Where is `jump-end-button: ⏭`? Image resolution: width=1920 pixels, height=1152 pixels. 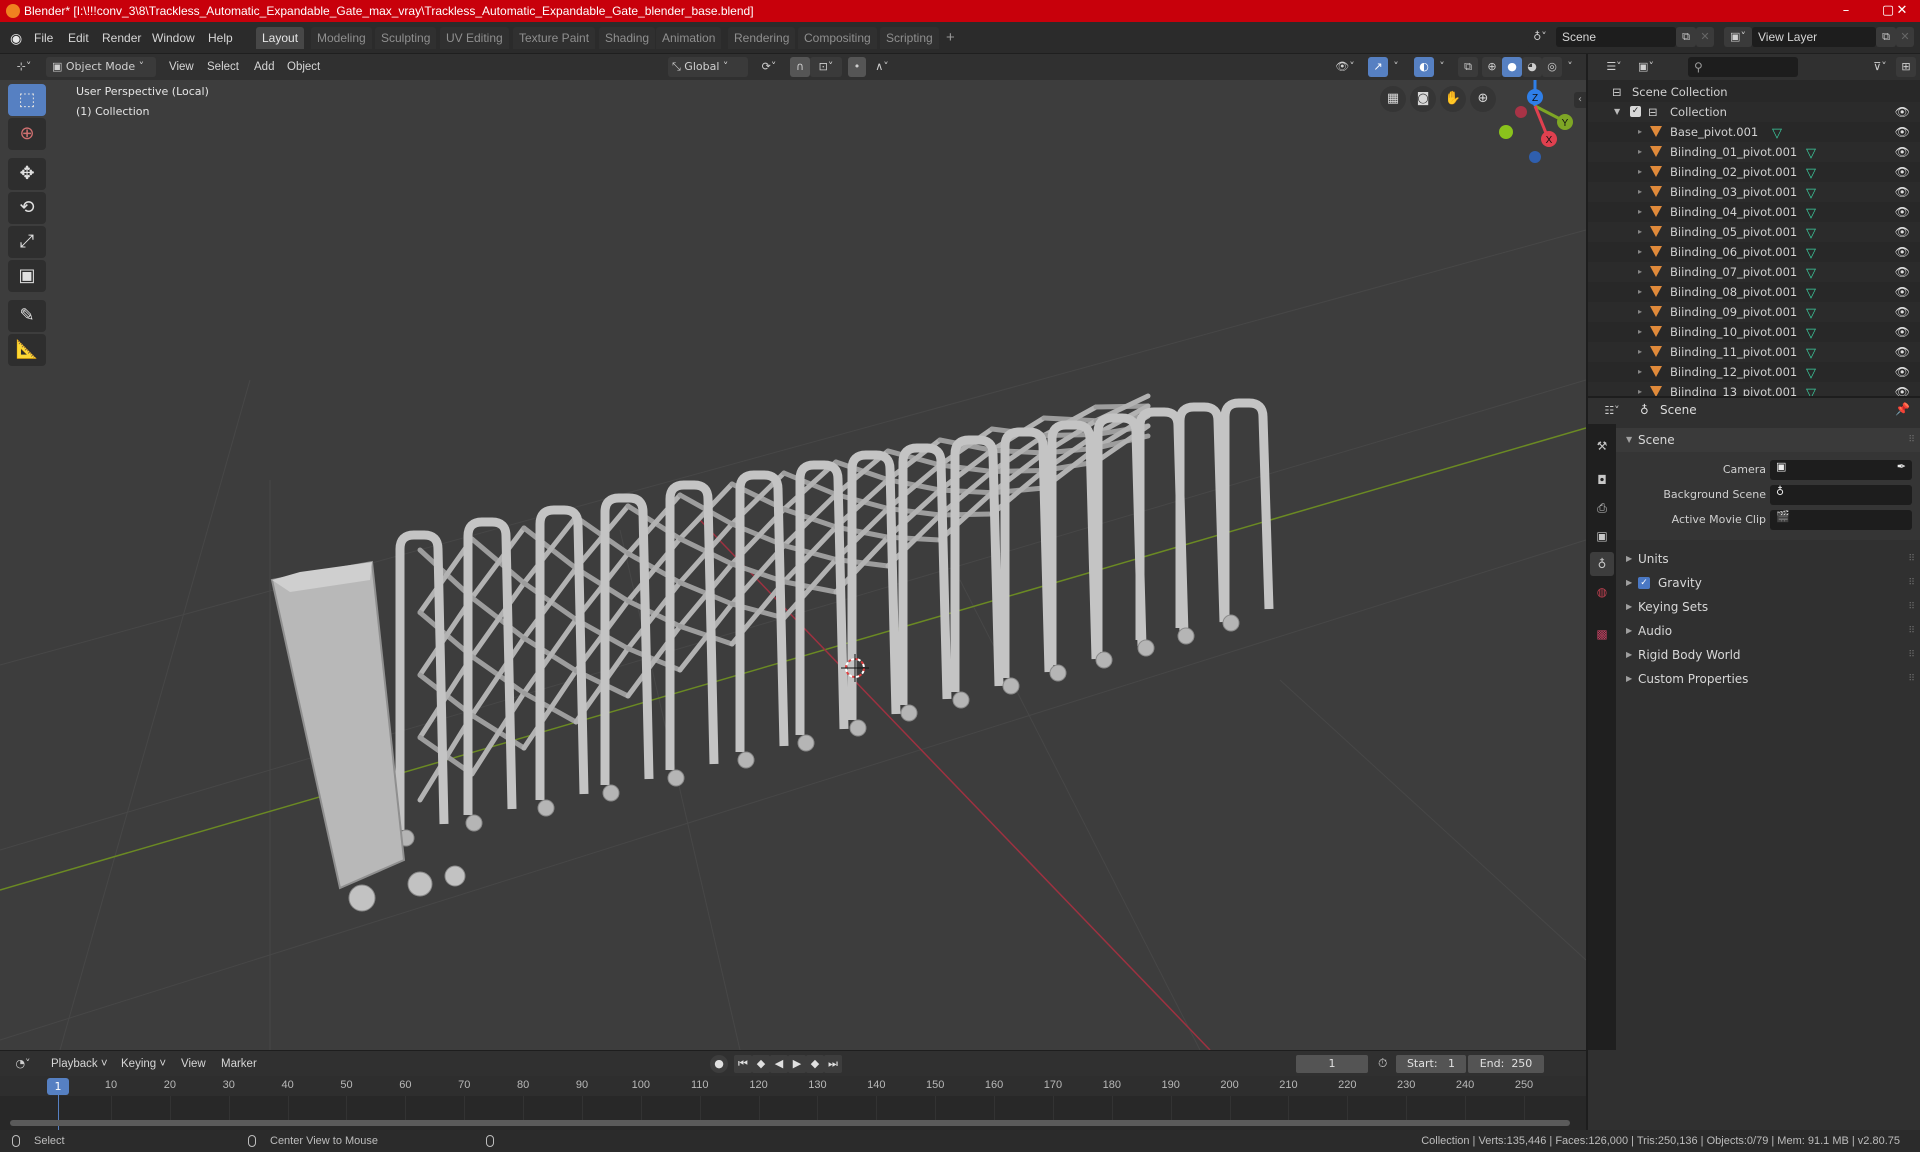
jump-end-button: ⏭ is located at coordinates (833, 1064).